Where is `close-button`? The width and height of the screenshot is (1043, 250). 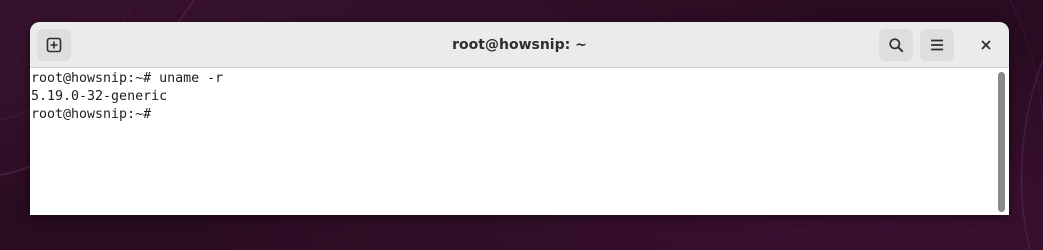 close-button is located at coordinates (986, 45).